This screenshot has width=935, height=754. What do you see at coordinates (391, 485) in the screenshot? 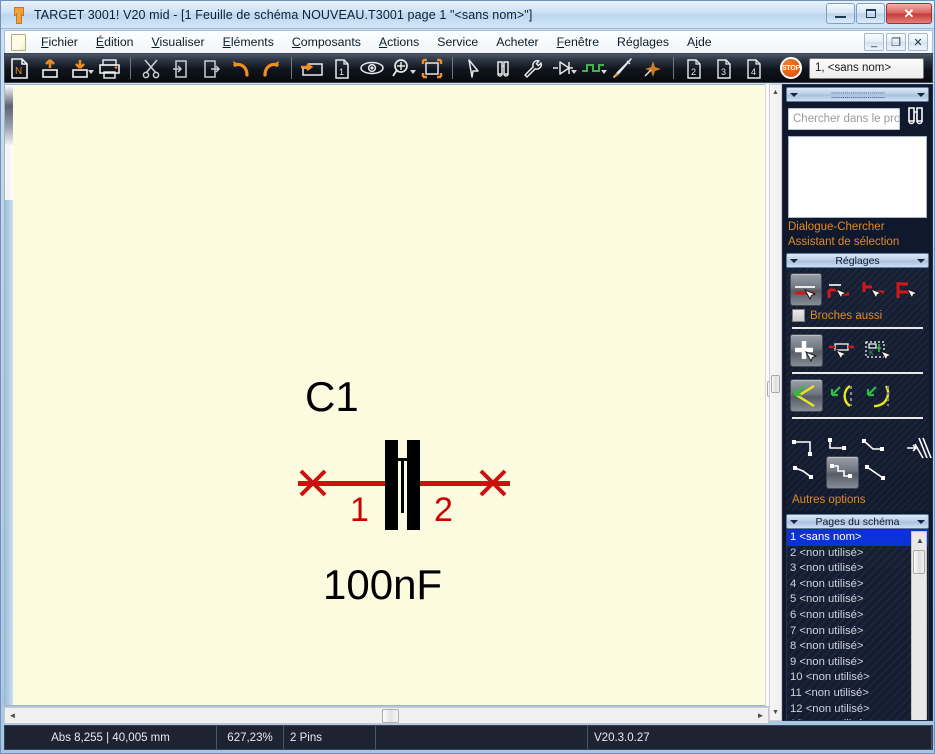
I see `capacitor-plate-left` at bounding box center [391, 485].